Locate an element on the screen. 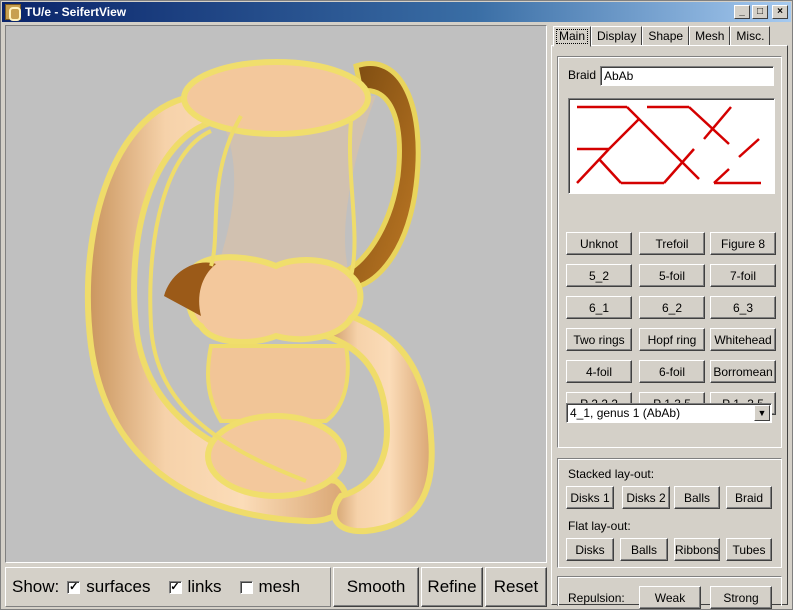 Image resolution: width=793 pixels, height=610 pixels. stacked-balls-button: Balls is located at coordinates (697, 497).